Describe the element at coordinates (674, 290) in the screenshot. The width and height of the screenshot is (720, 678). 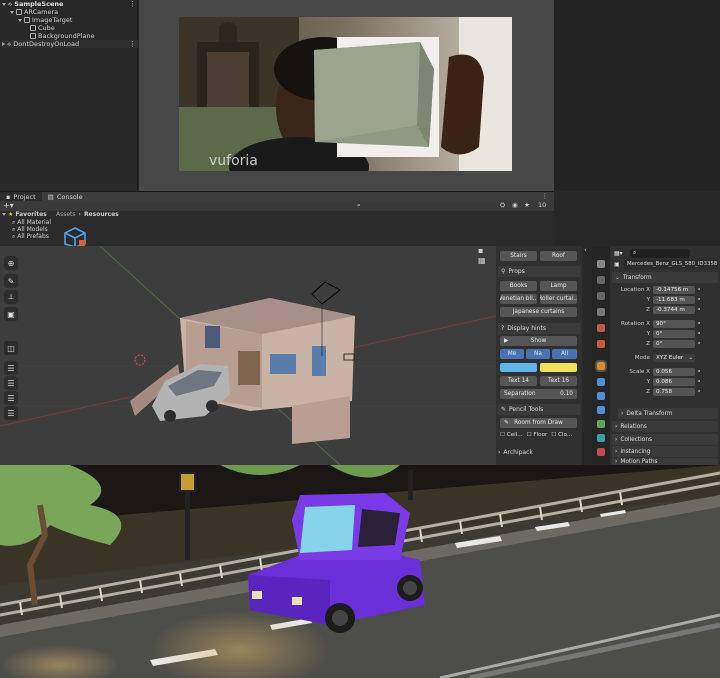
I see `location-x-field: -0.14756 m` at that location.